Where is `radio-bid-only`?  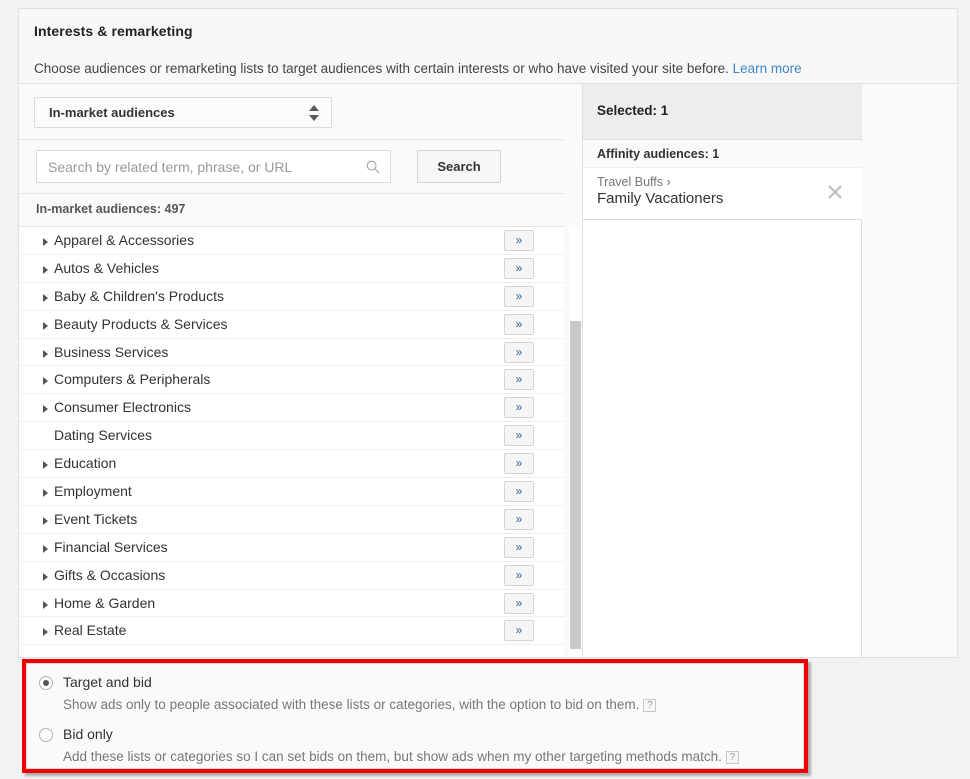
radio-bid-only is located at coordinates (46, 735).